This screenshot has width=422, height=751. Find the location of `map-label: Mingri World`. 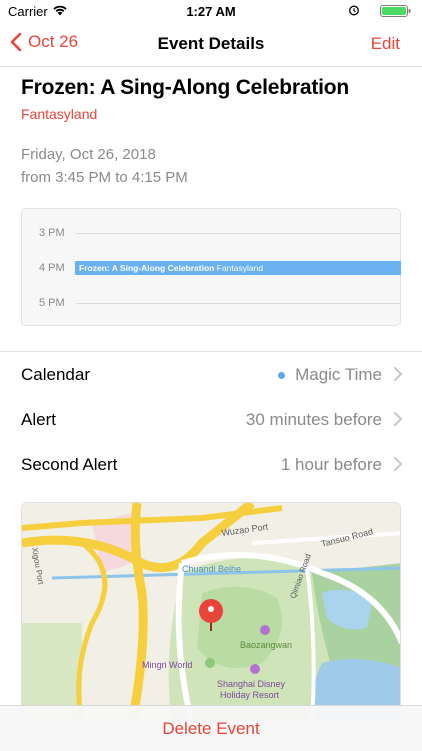

map-label: Mingri World is located at coordinates (167, 665).